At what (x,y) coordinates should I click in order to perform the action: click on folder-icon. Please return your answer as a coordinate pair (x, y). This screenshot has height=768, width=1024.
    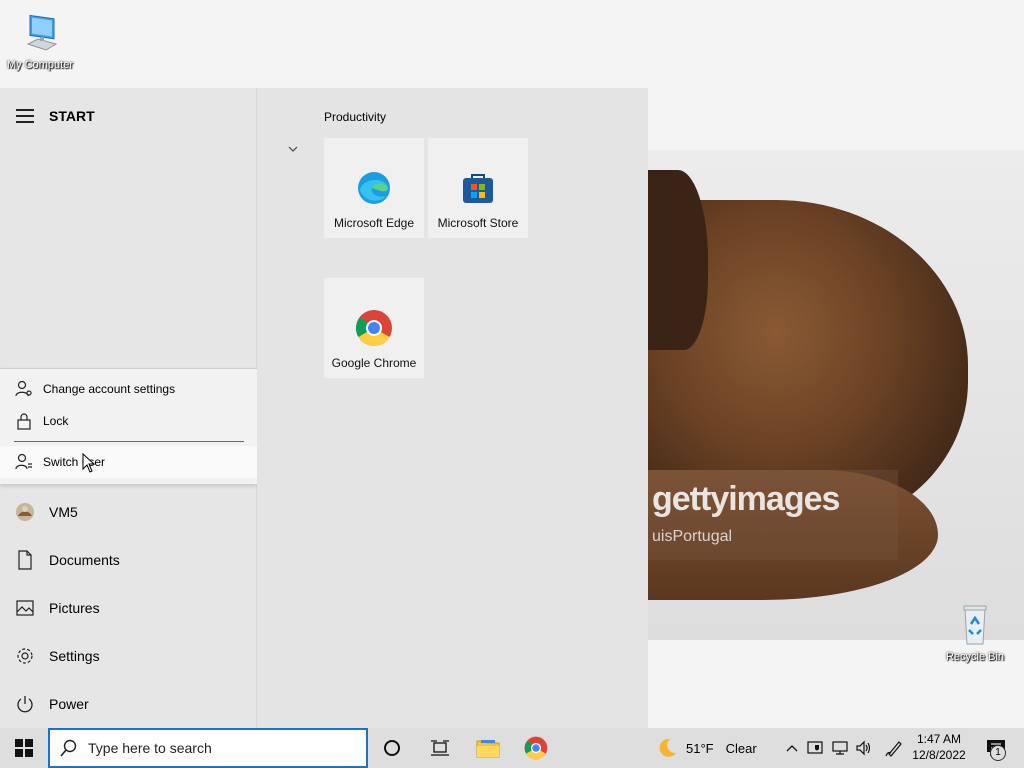
    Looking at the image, I should click on (488, 749).